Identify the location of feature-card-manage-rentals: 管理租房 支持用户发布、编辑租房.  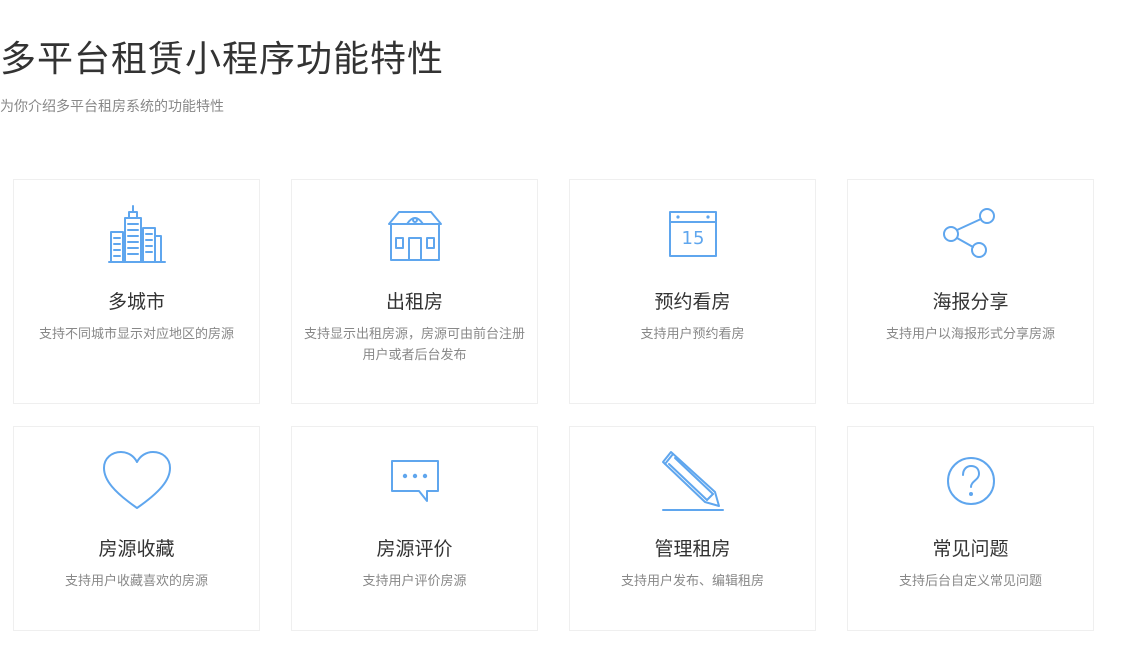
(692, 528).